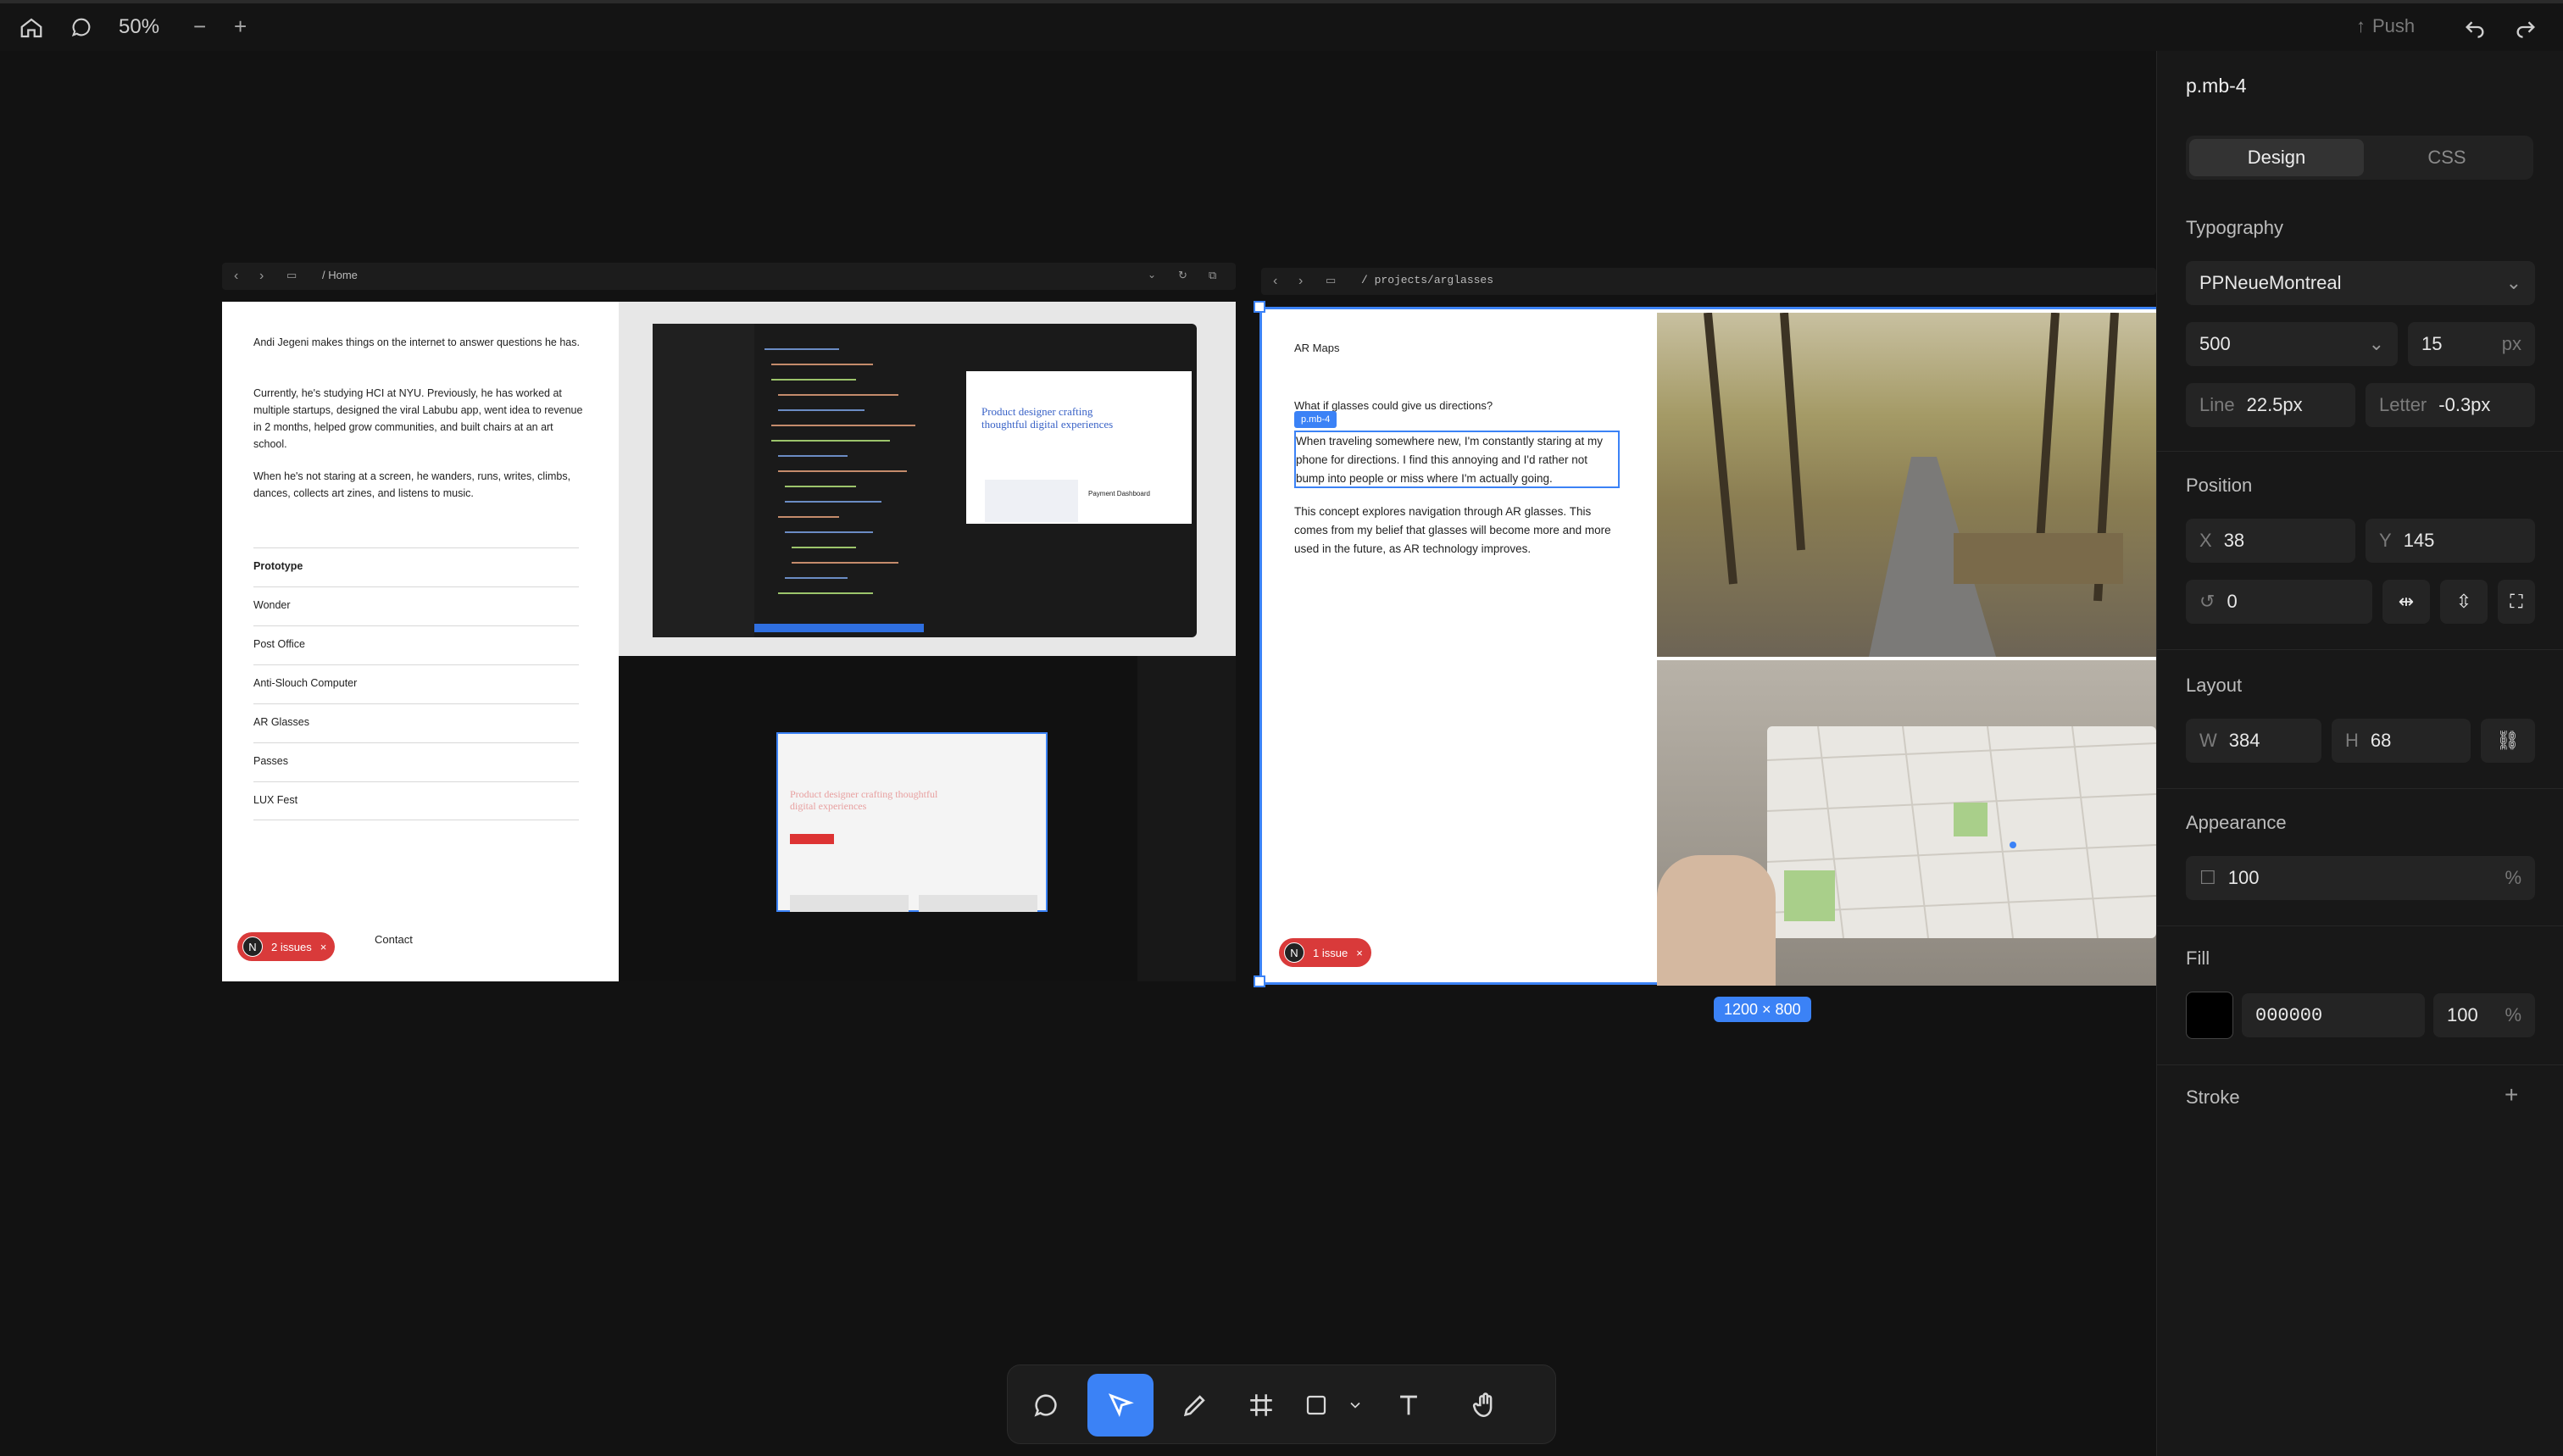 The width and height of the screenshot is (2563, 1456). Describe the element at coordinates (2471, 344) in the screenshot. I see `font-size-input: 15 px` at that location.